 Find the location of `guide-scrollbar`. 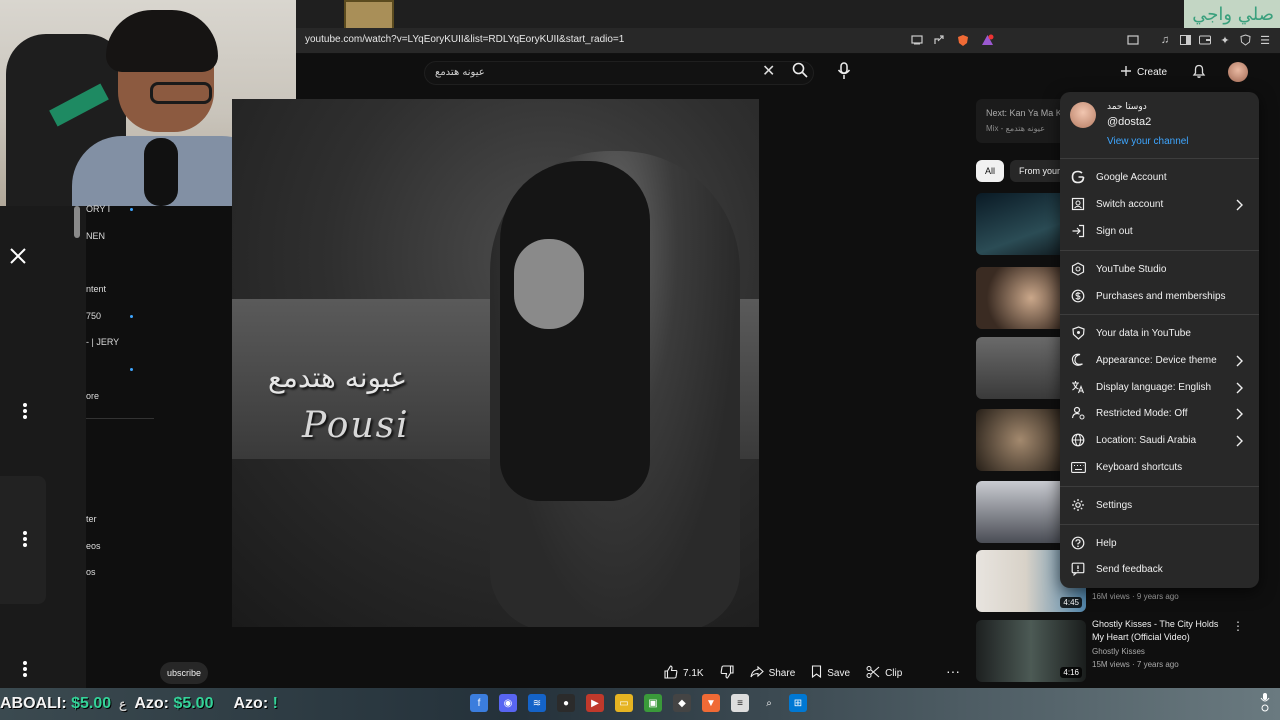

guide-scrollbar is located at coordinates (77, 222).